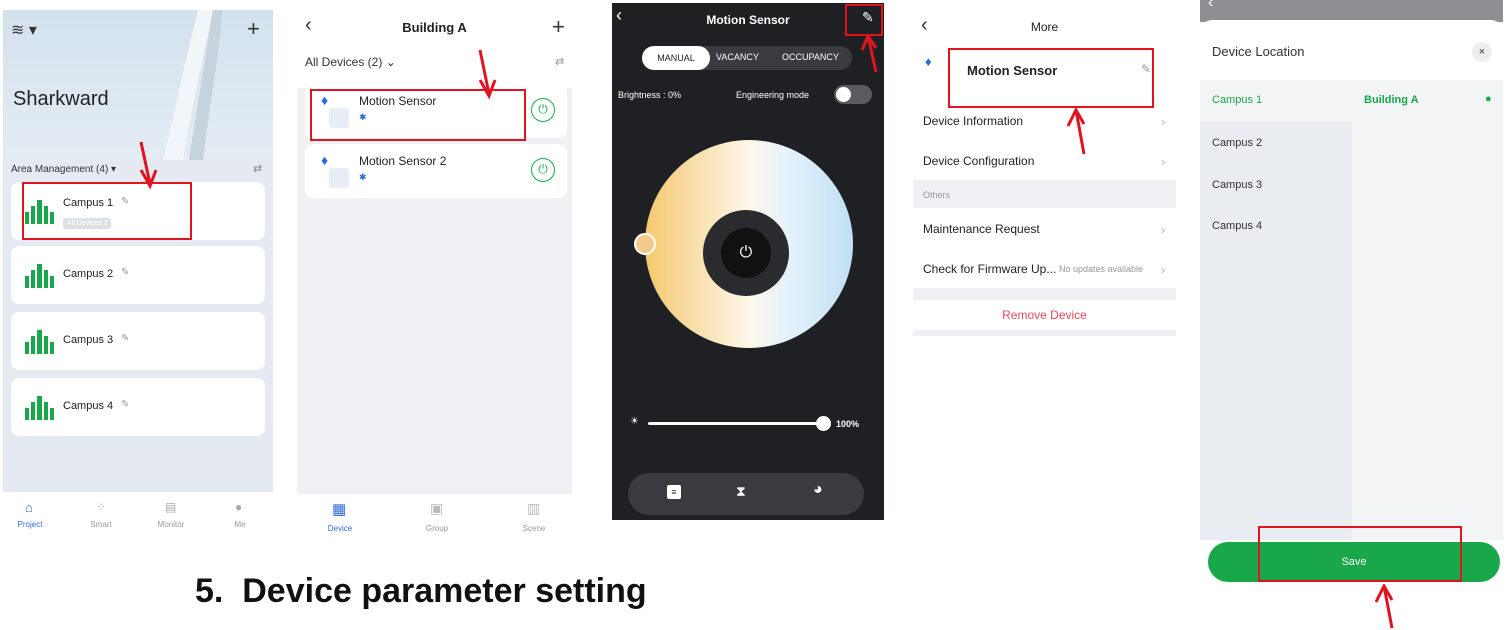  I want to click on brightness-slider-track, so click(736, 423).